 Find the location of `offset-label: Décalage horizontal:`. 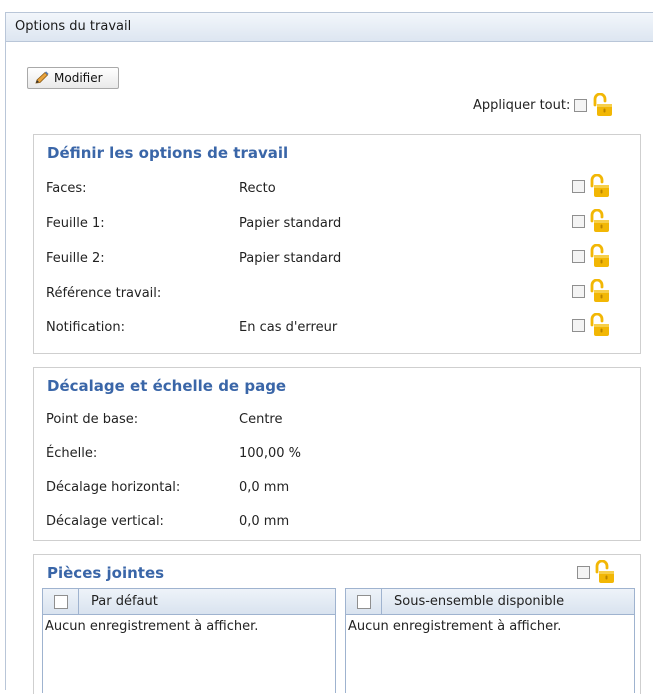

offset-label: Décalage horizontal: is located at coordinates (113, 487).